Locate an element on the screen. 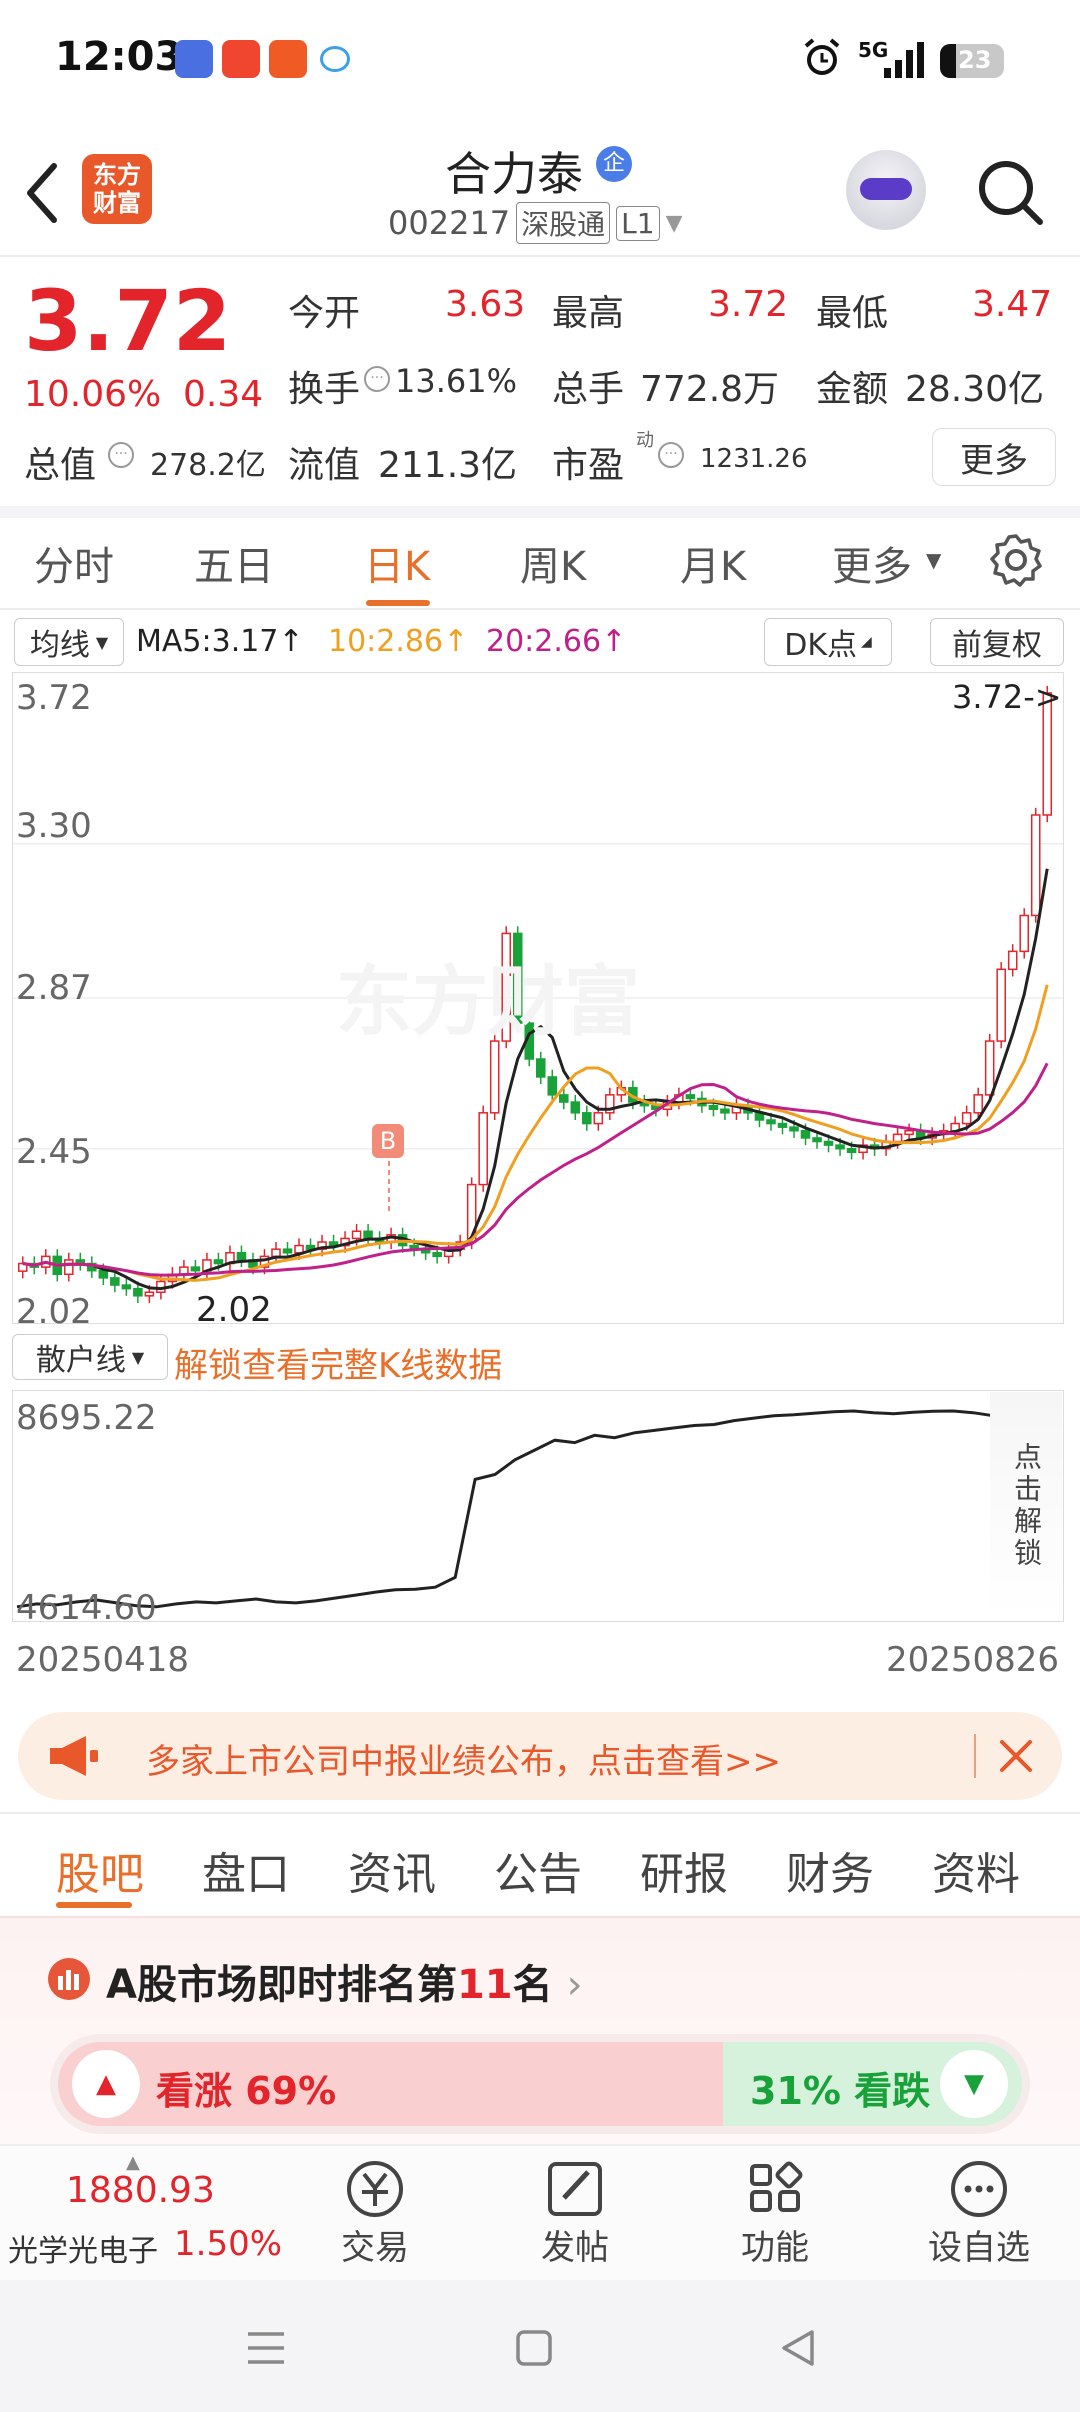  indicator-chart-frame is located at coordinates (538, 1506).